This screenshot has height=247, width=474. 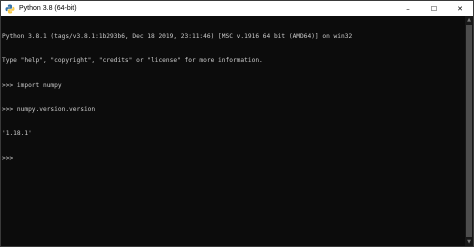 I want to click on console-prompt-line: >>>, so click(x=233, y=159).